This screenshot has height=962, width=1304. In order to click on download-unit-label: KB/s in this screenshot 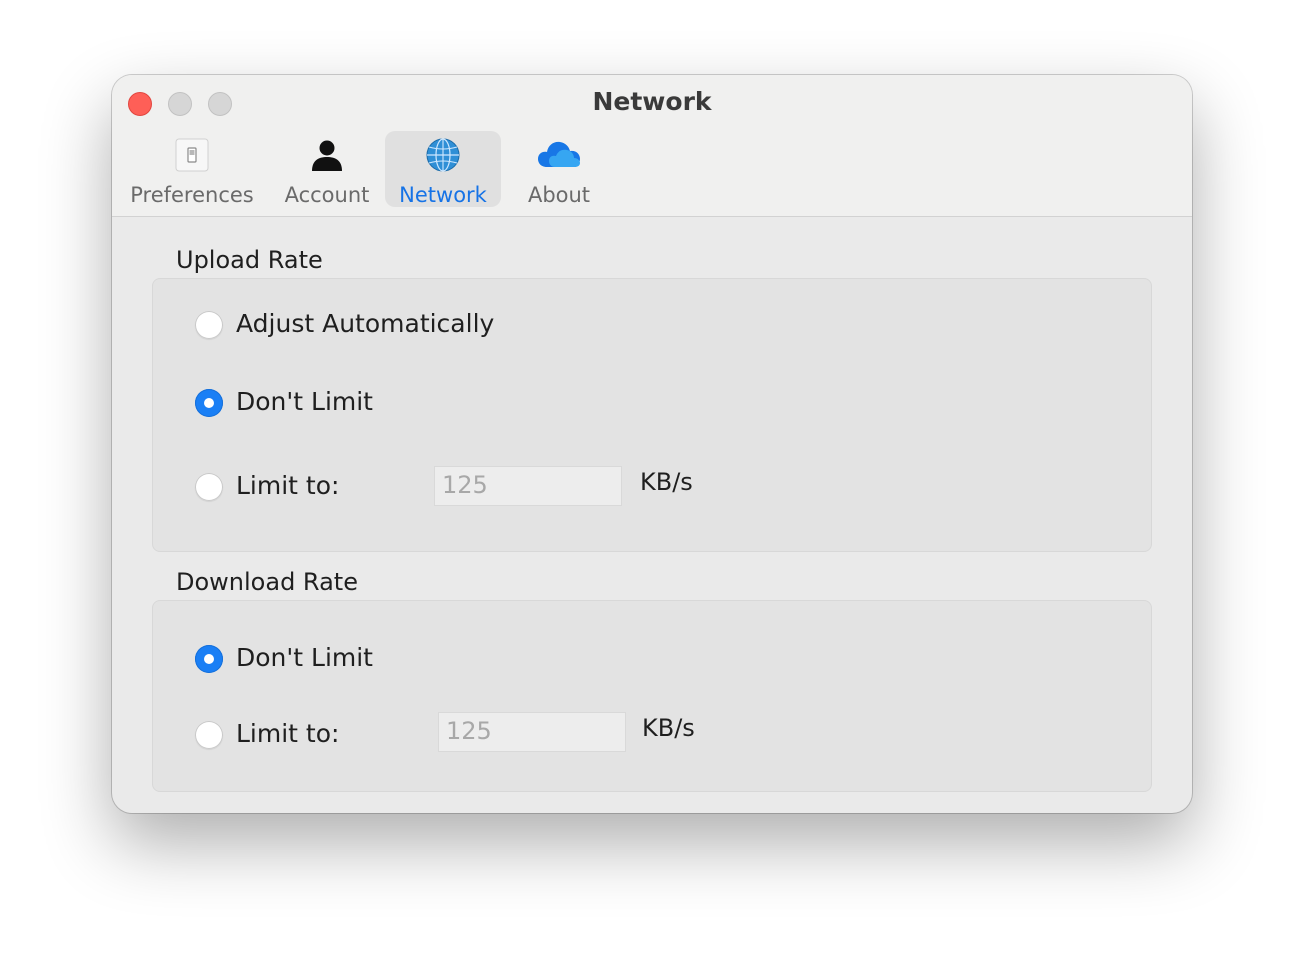, I will do `click(668, 728)`.